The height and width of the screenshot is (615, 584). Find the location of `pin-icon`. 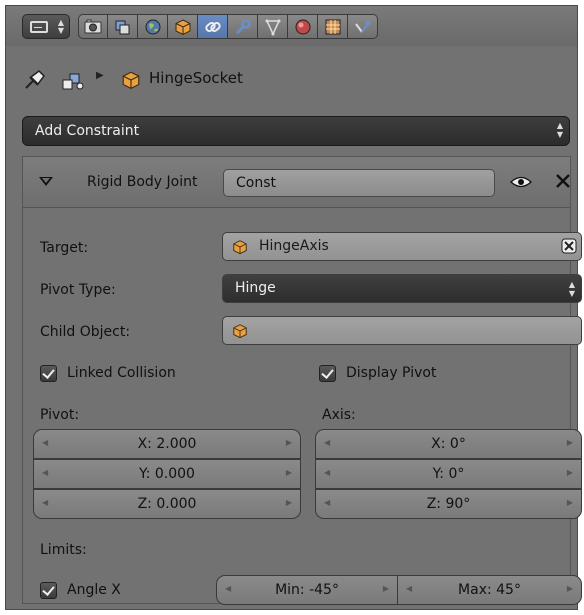

pin-icon is located at coordinates (35, 82).